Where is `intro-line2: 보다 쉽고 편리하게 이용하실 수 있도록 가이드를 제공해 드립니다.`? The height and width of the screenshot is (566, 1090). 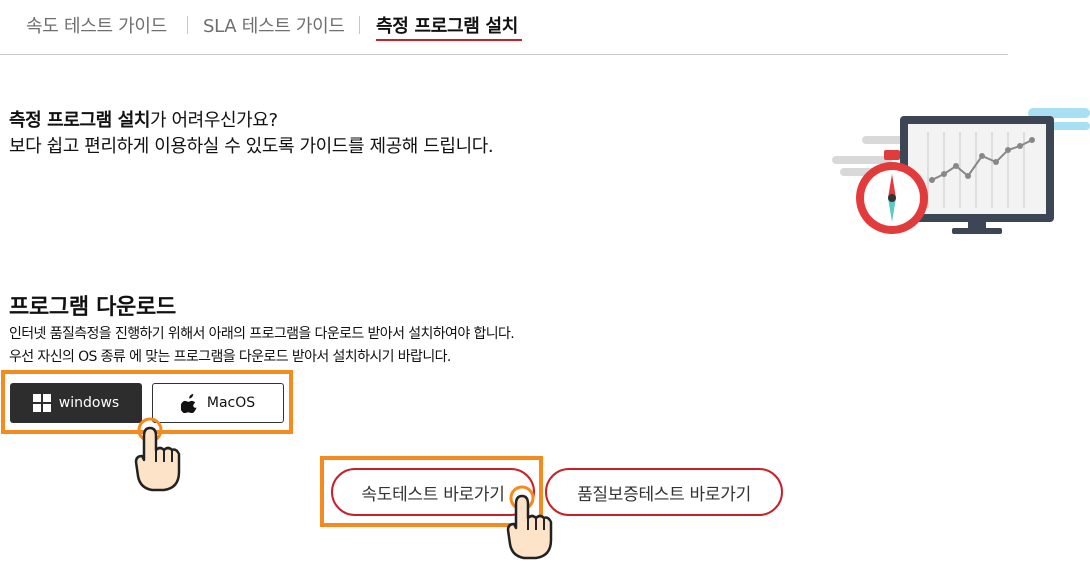
intro-line2: 보다 쉽고 편리하게 이용하실 수 있도록 가이드를 제공해 드립니다. is located at coordinates (251, 146).